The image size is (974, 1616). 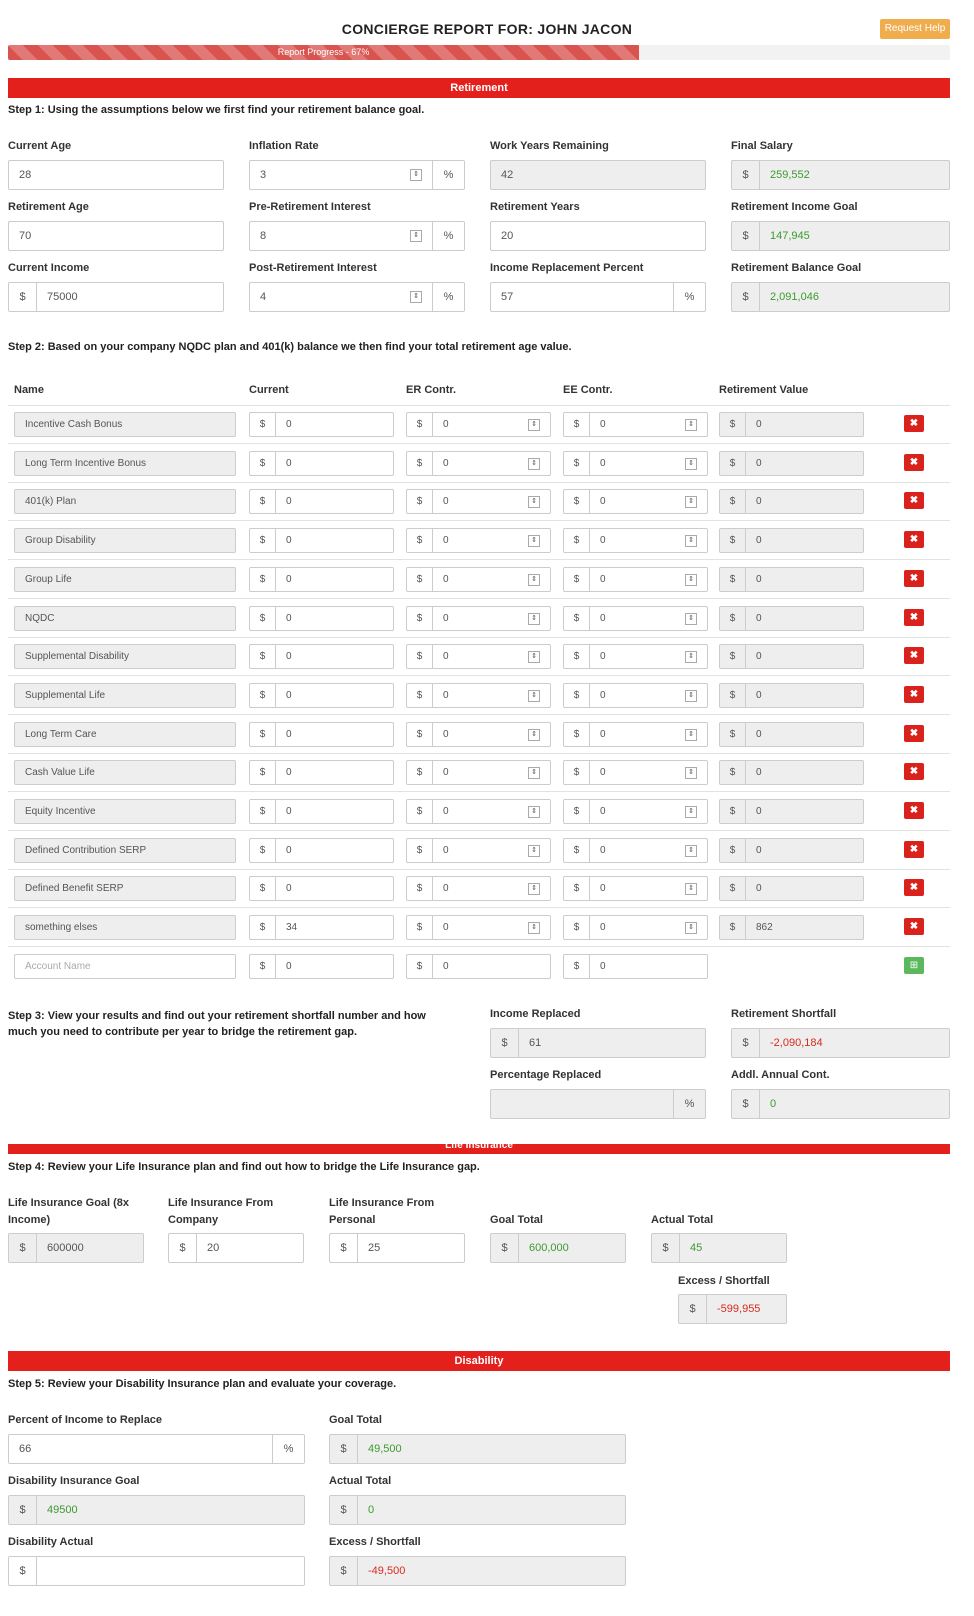 I want to click on current-income-input: $75000, so click(x=116, y=297).